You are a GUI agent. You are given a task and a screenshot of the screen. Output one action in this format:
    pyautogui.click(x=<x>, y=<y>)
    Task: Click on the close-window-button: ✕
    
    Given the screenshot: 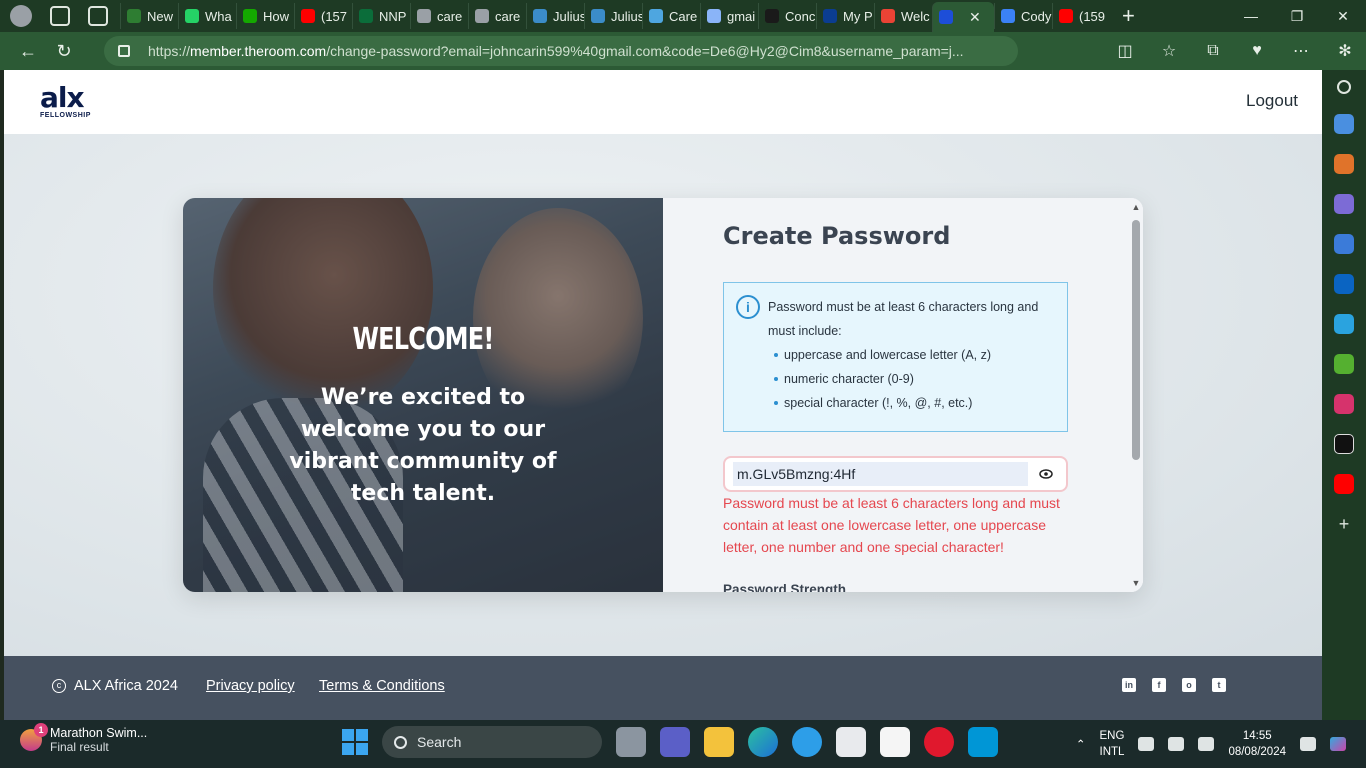 What is the action you would take?
    pyautogui.click(x=1343, y=16)
    